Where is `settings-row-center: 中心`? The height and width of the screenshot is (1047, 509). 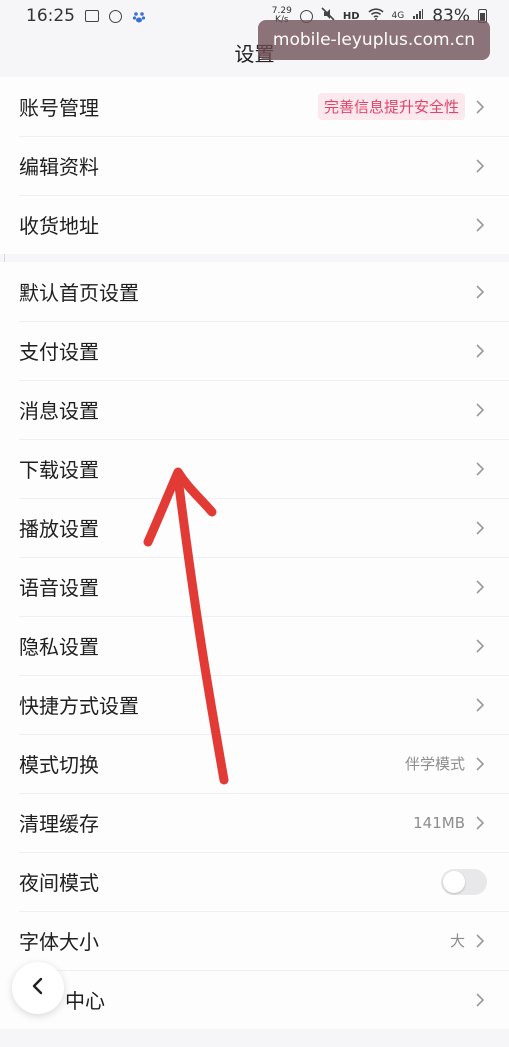
settings-row-center: 中心 is located at coordinates (254, 999).